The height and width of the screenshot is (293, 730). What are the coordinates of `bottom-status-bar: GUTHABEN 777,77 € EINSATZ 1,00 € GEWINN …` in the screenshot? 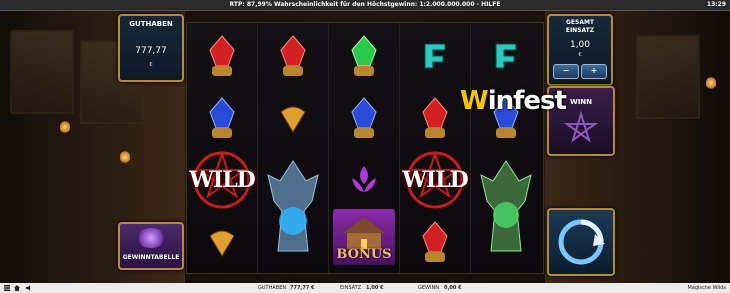 It's located at (365, 288).